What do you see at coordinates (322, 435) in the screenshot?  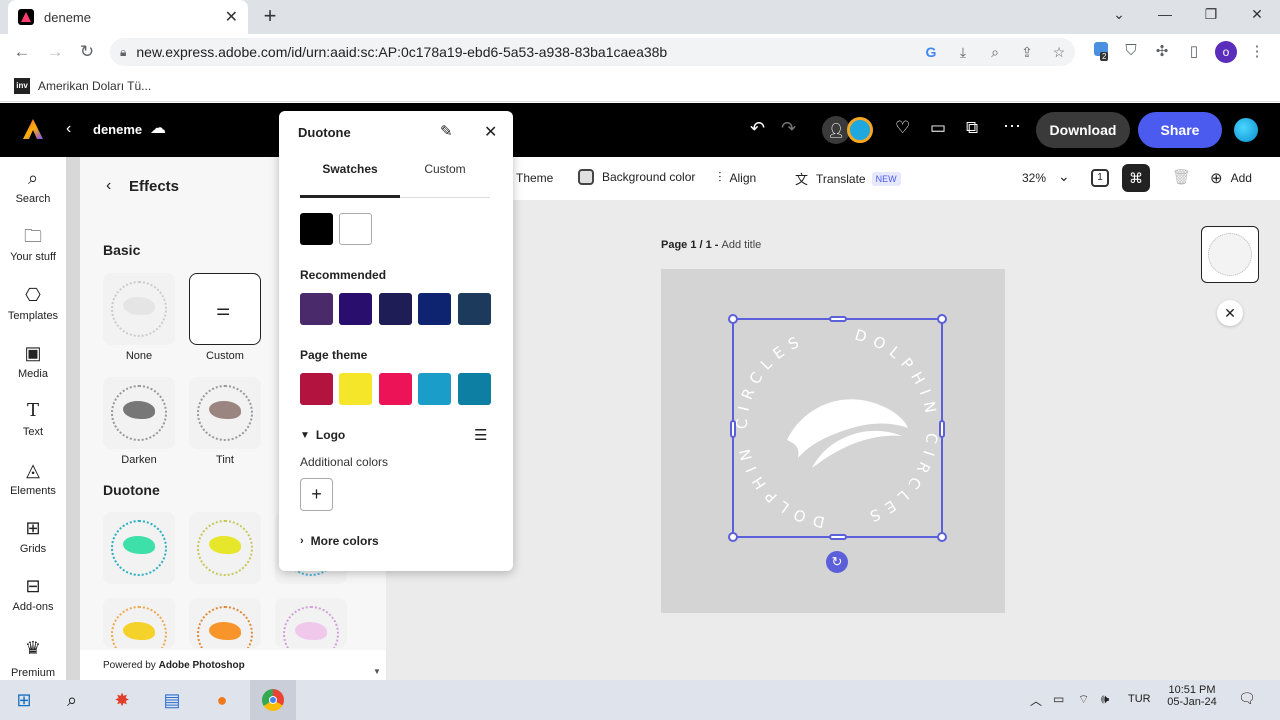 I see `logo-section-toggle: ▼ Logo` at bounding box center [322, 435].